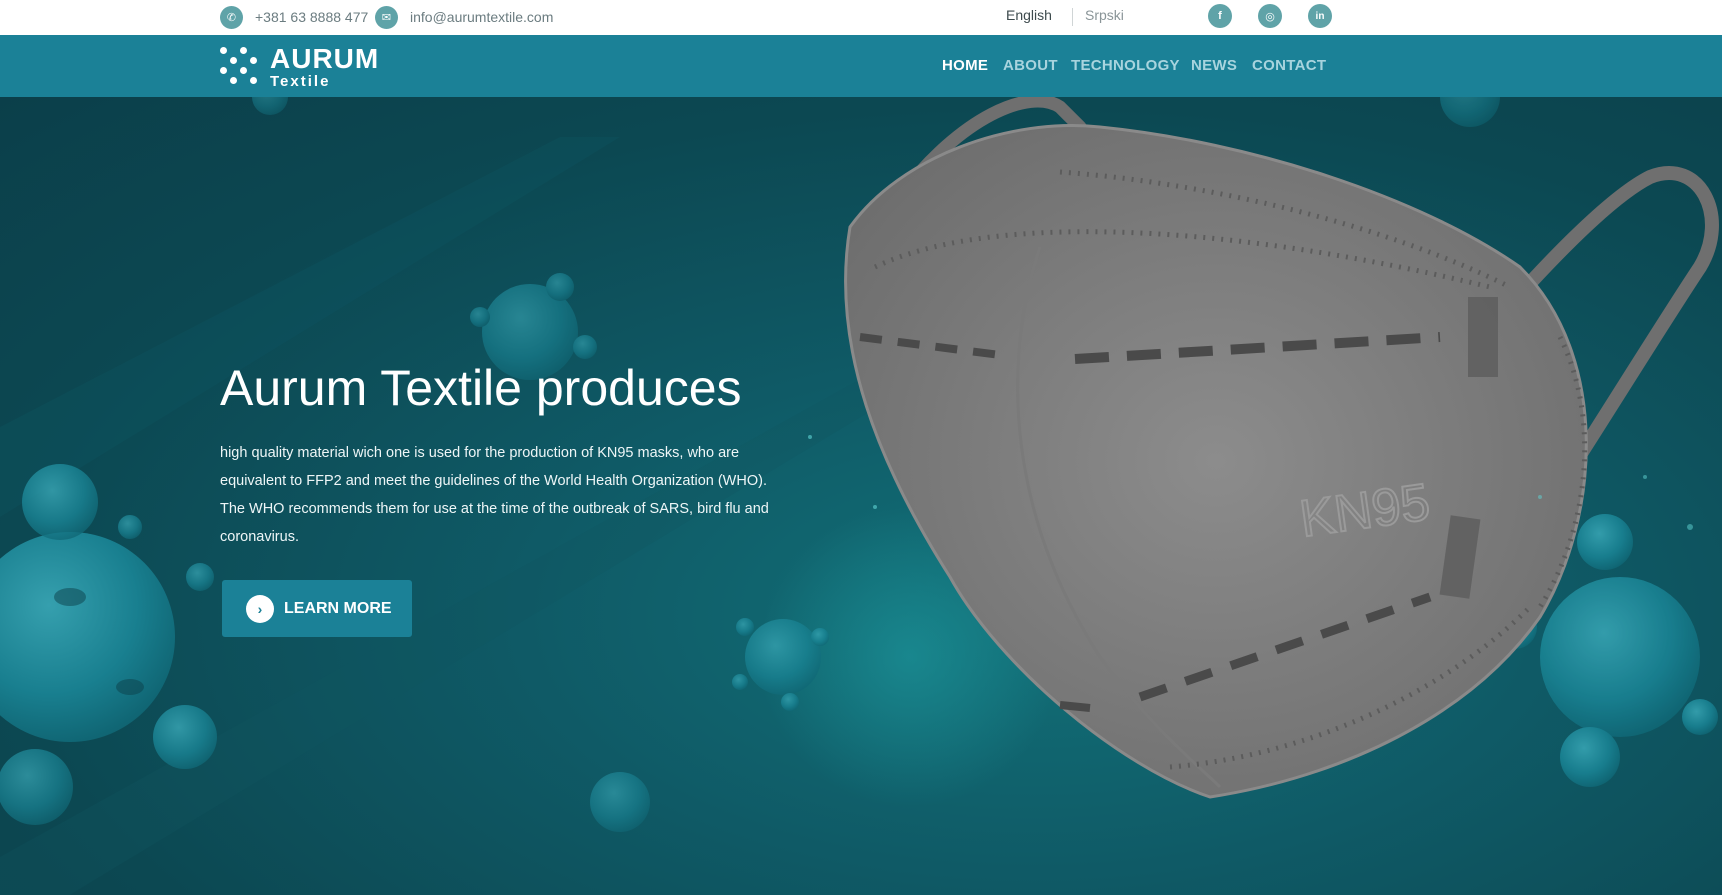 This screenshot has width=1722, height=895. Describe the element at coordinates (1220, 16) in the screenshot. I see `facebook-icon: f` at that location.